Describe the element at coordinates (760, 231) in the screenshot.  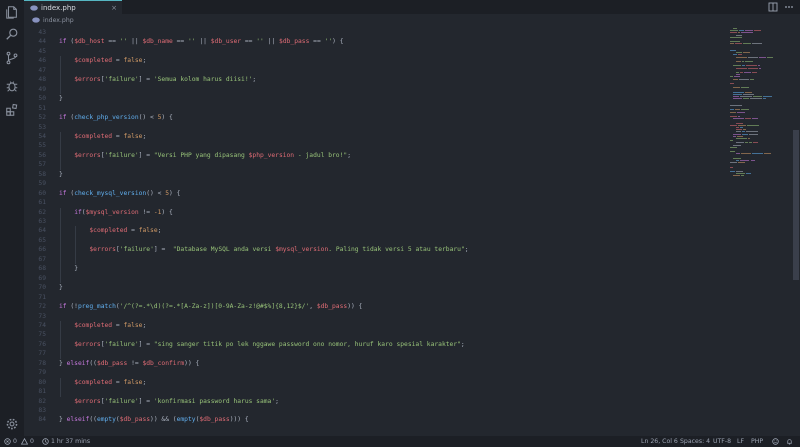
I see `minimap` at that location.